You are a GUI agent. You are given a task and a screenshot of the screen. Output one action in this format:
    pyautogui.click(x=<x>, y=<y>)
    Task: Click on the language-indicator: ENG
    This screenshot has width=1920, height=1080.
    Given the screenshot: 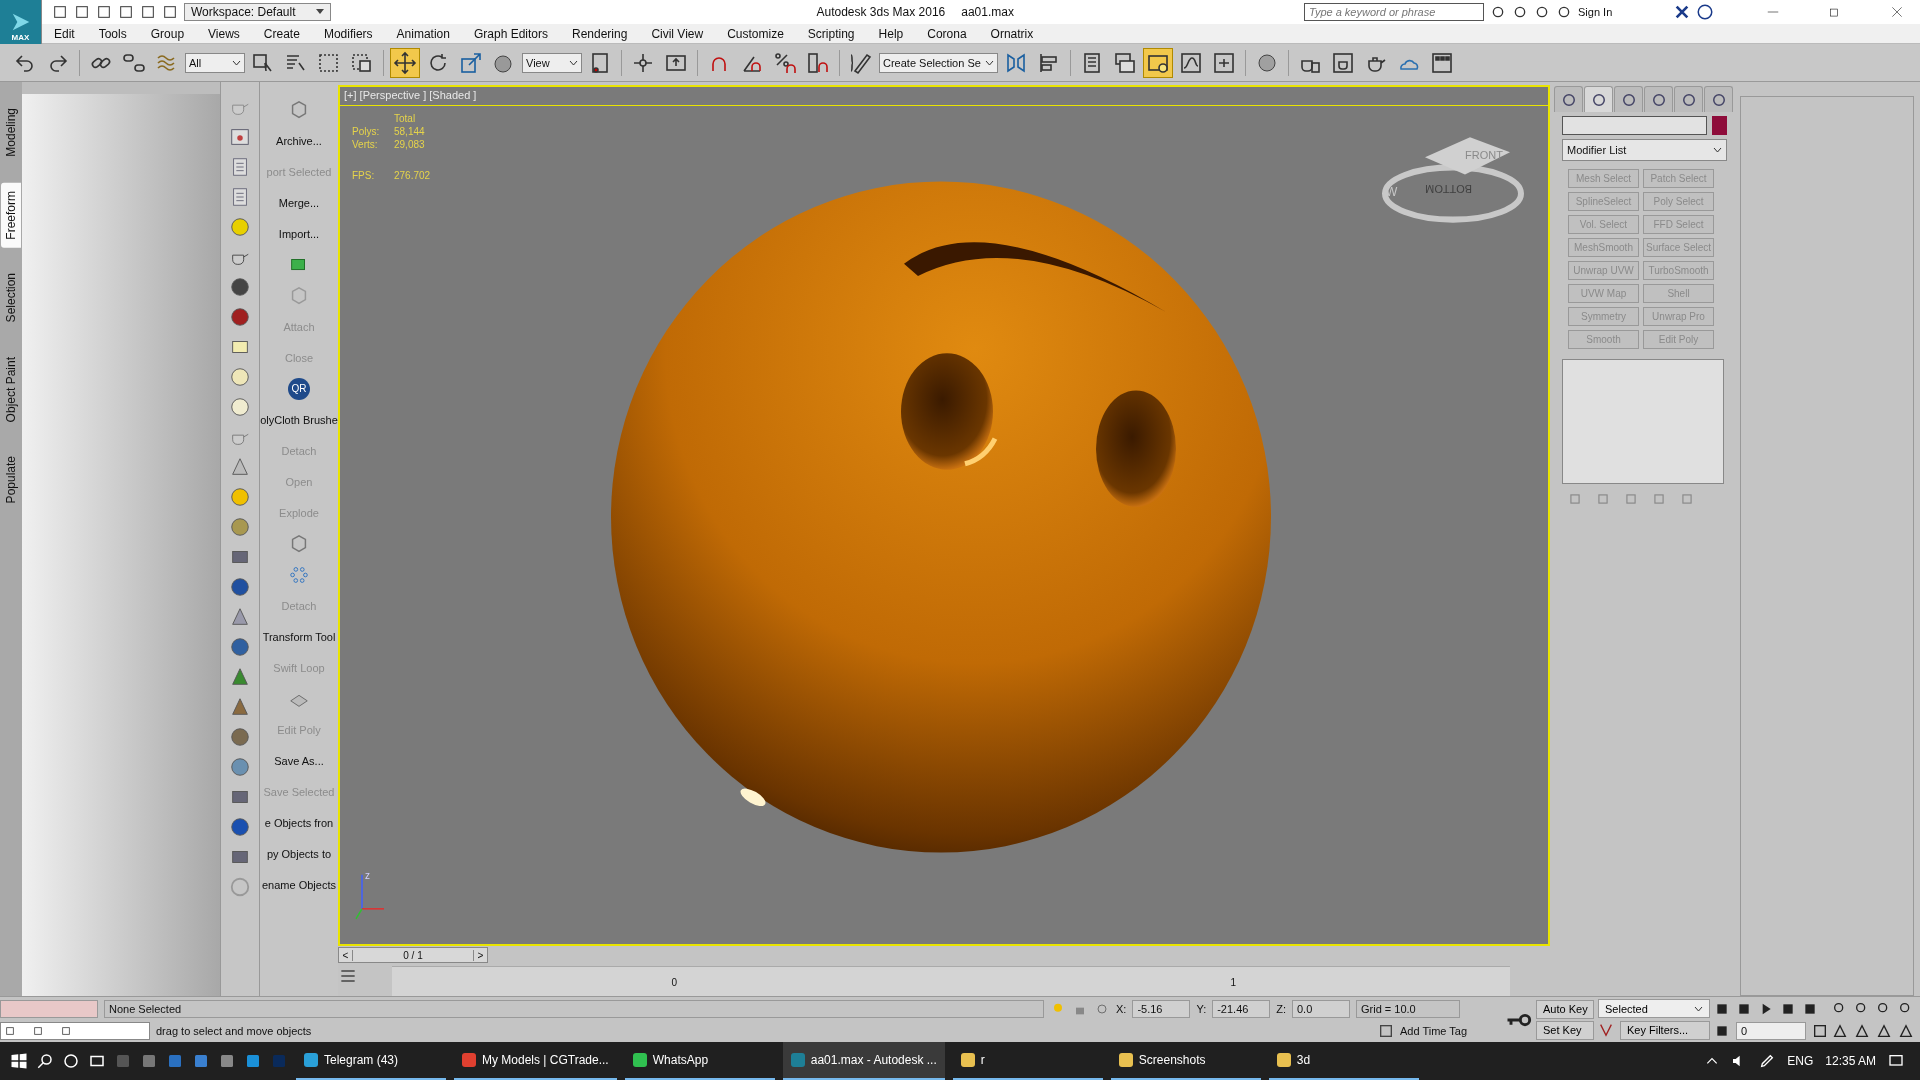 What is the action you would take?
    pyautogui.click(x=1800, y=1061)
    